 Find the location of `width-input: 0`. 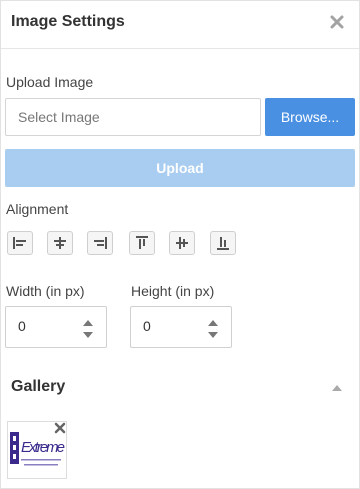

width-input: 0 is located at coordinates (56, 327).